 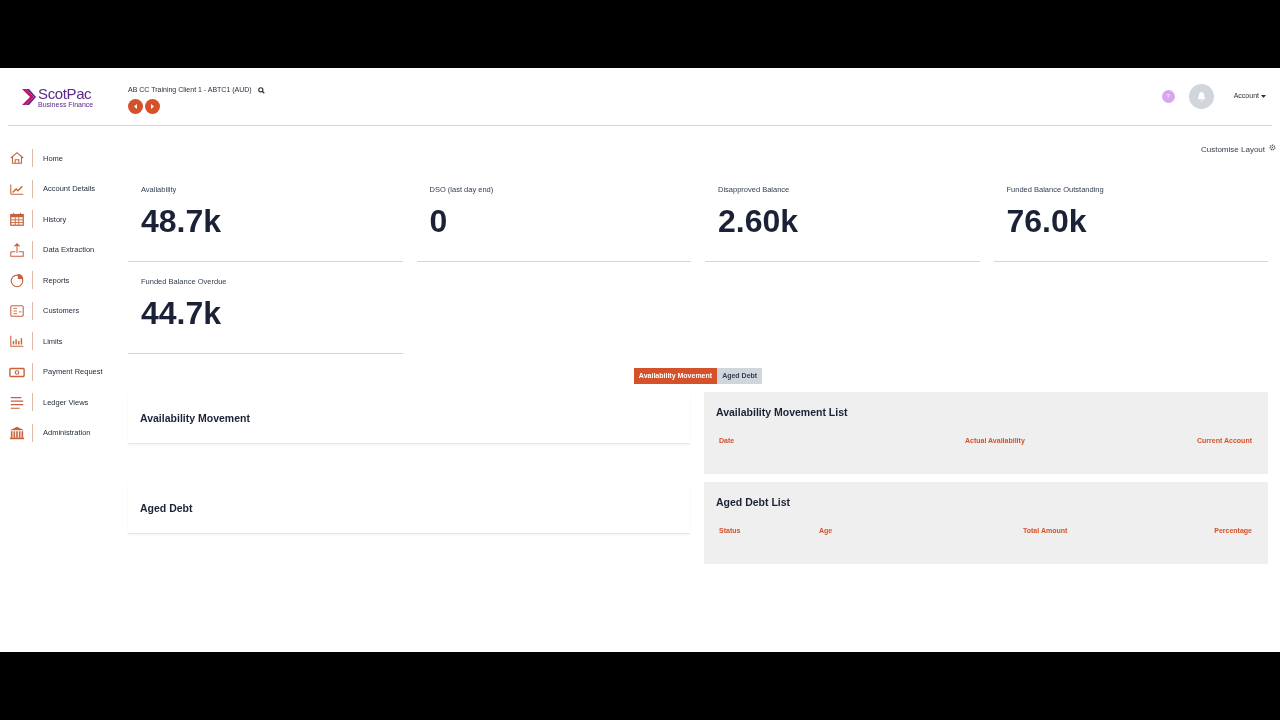 I want to click on panel-title: Aged Debt List, so click(x=754, y=502).